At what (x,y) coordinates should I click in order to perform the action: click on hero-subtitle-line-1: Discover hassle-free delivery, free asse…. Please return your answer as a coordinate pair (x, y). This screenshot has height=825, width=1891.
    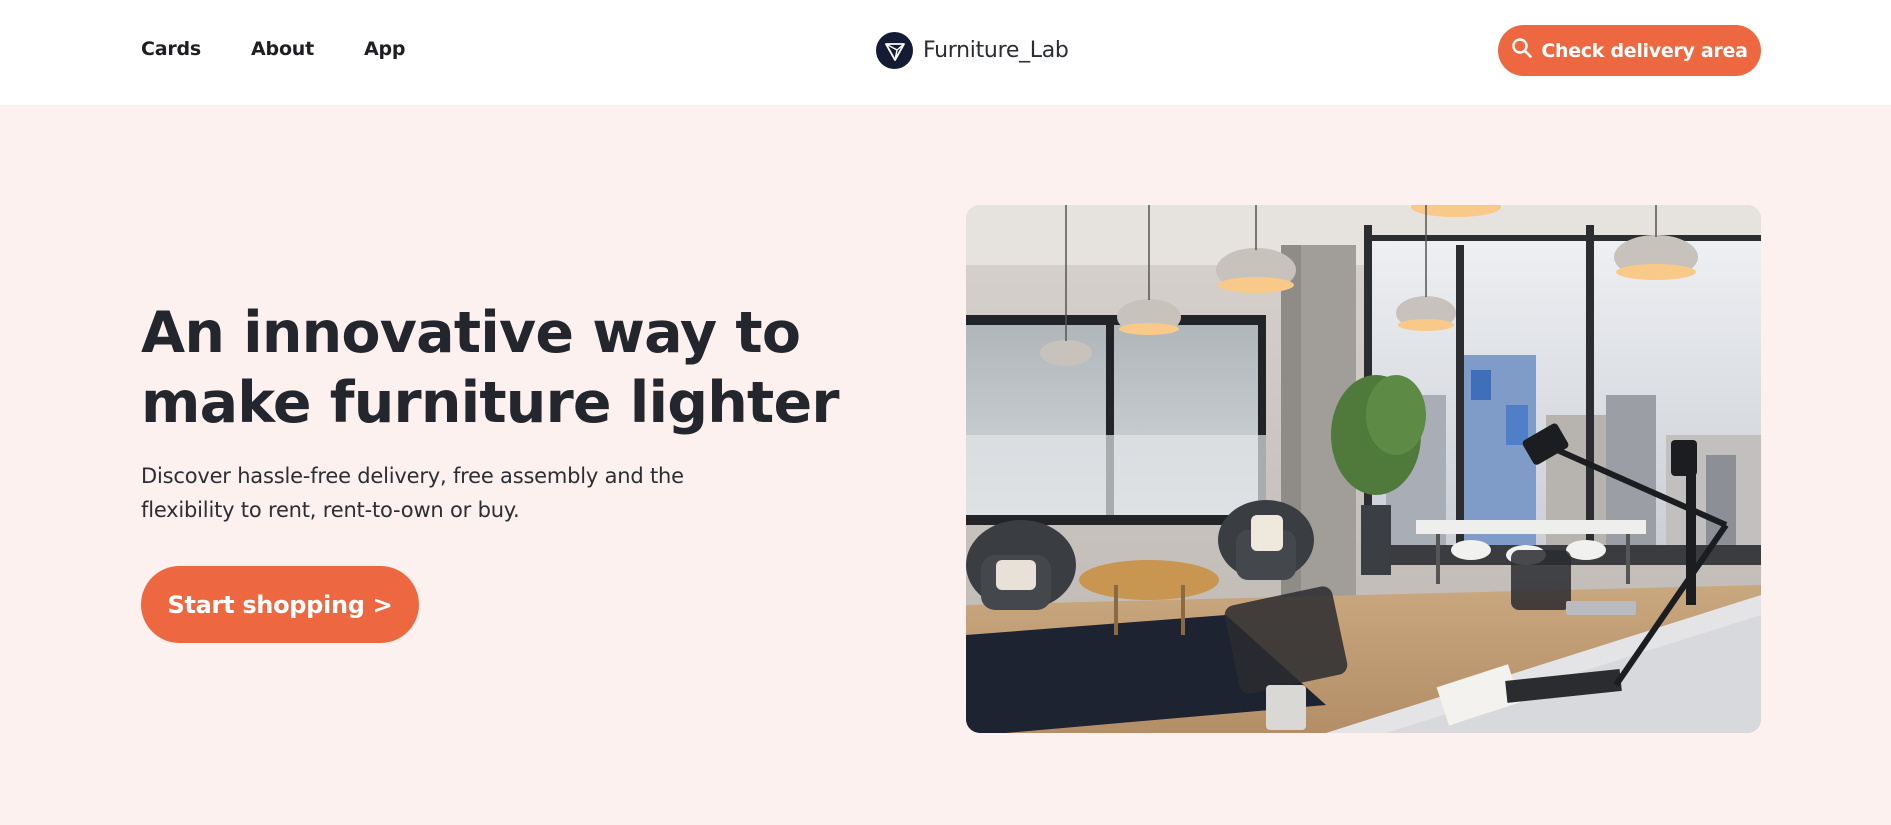
    Looking at the image, I should click on (412, 476).